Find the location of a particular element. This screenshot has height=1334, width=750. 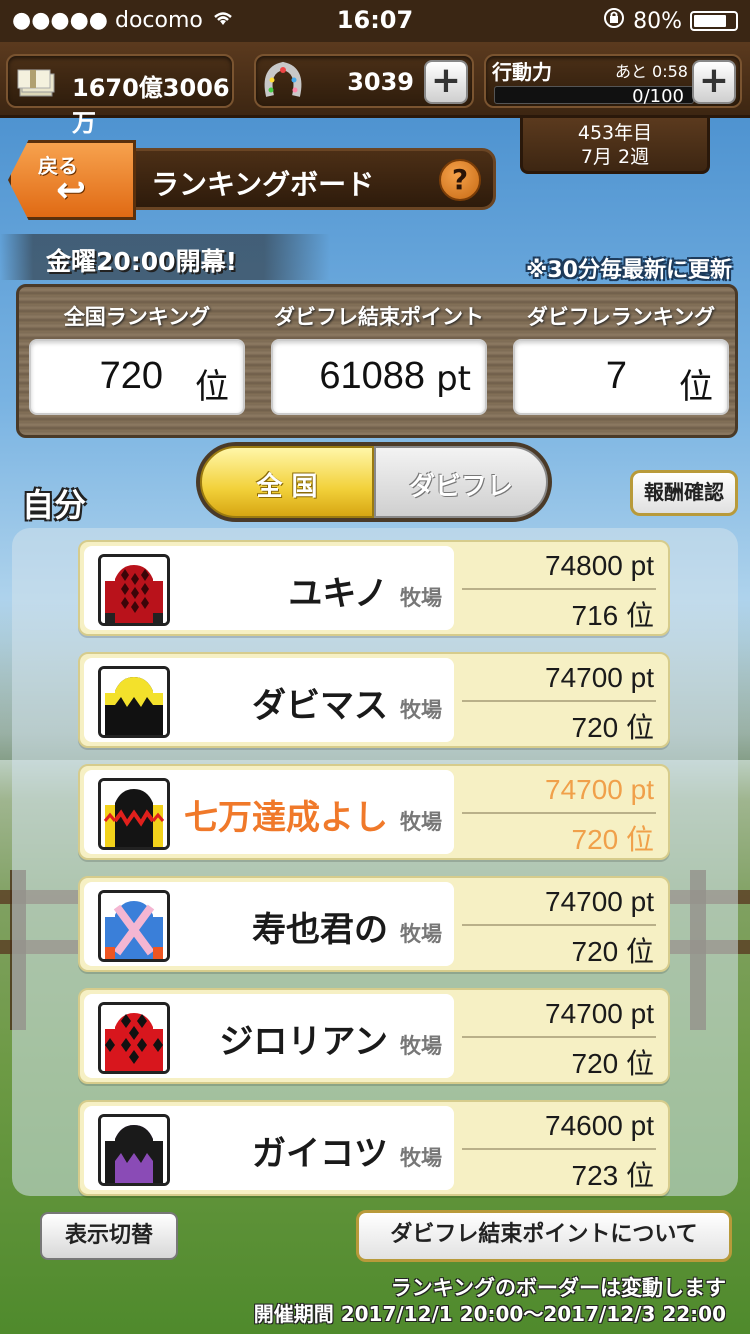

row-name-box: ユキノ 牧場 is located at coordinates (269, 588).